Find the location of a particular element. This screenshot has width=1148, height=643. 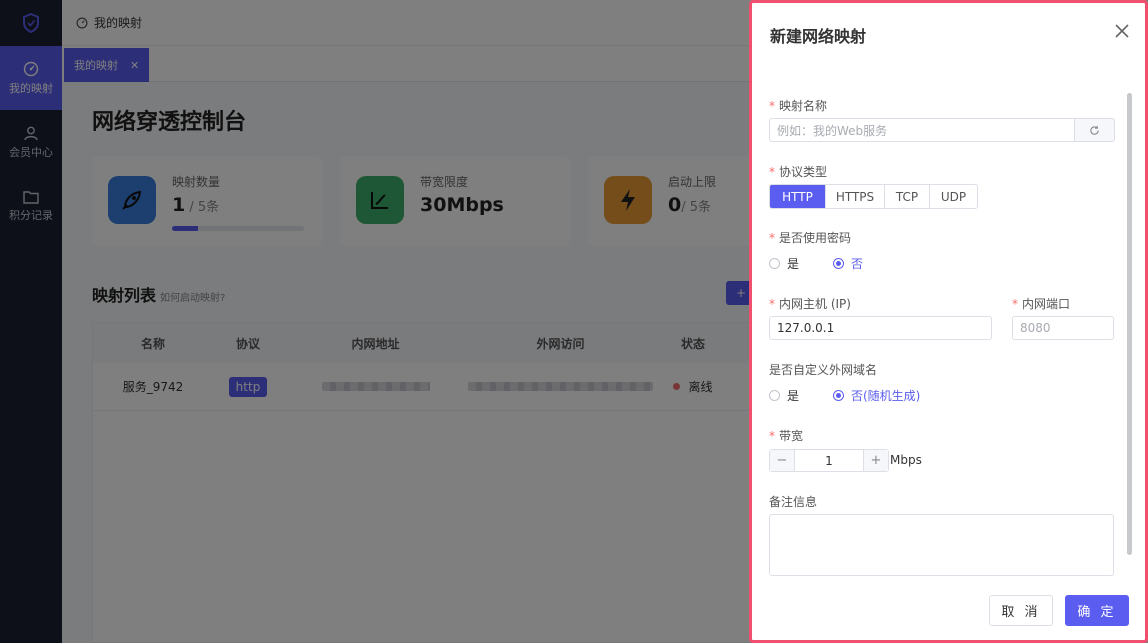

close-icon is located at coordinates (1122, 31).